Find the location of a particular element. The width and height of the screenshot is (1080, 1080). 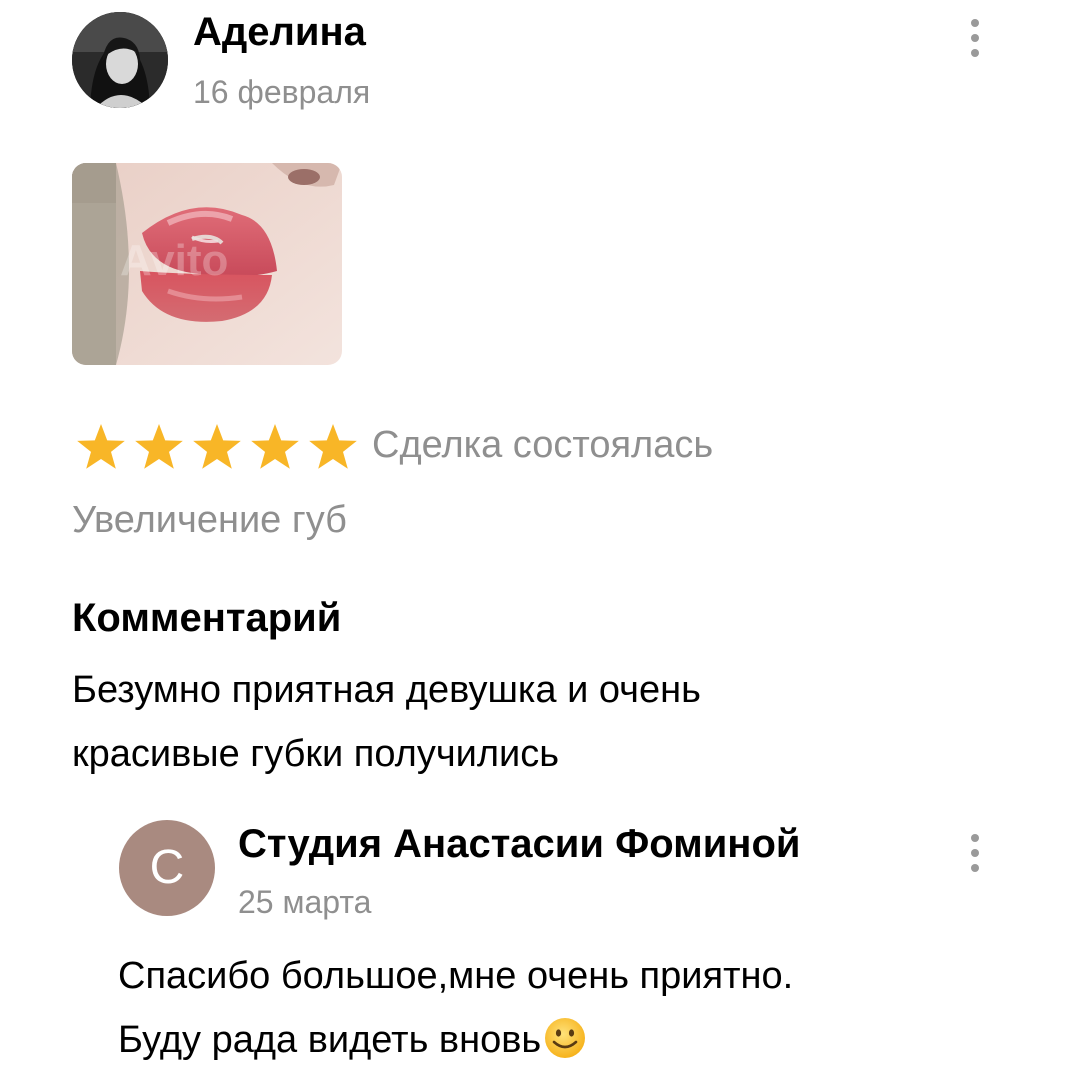

comment-text-line: красивые губки получились is located at coordinates (316, 754).